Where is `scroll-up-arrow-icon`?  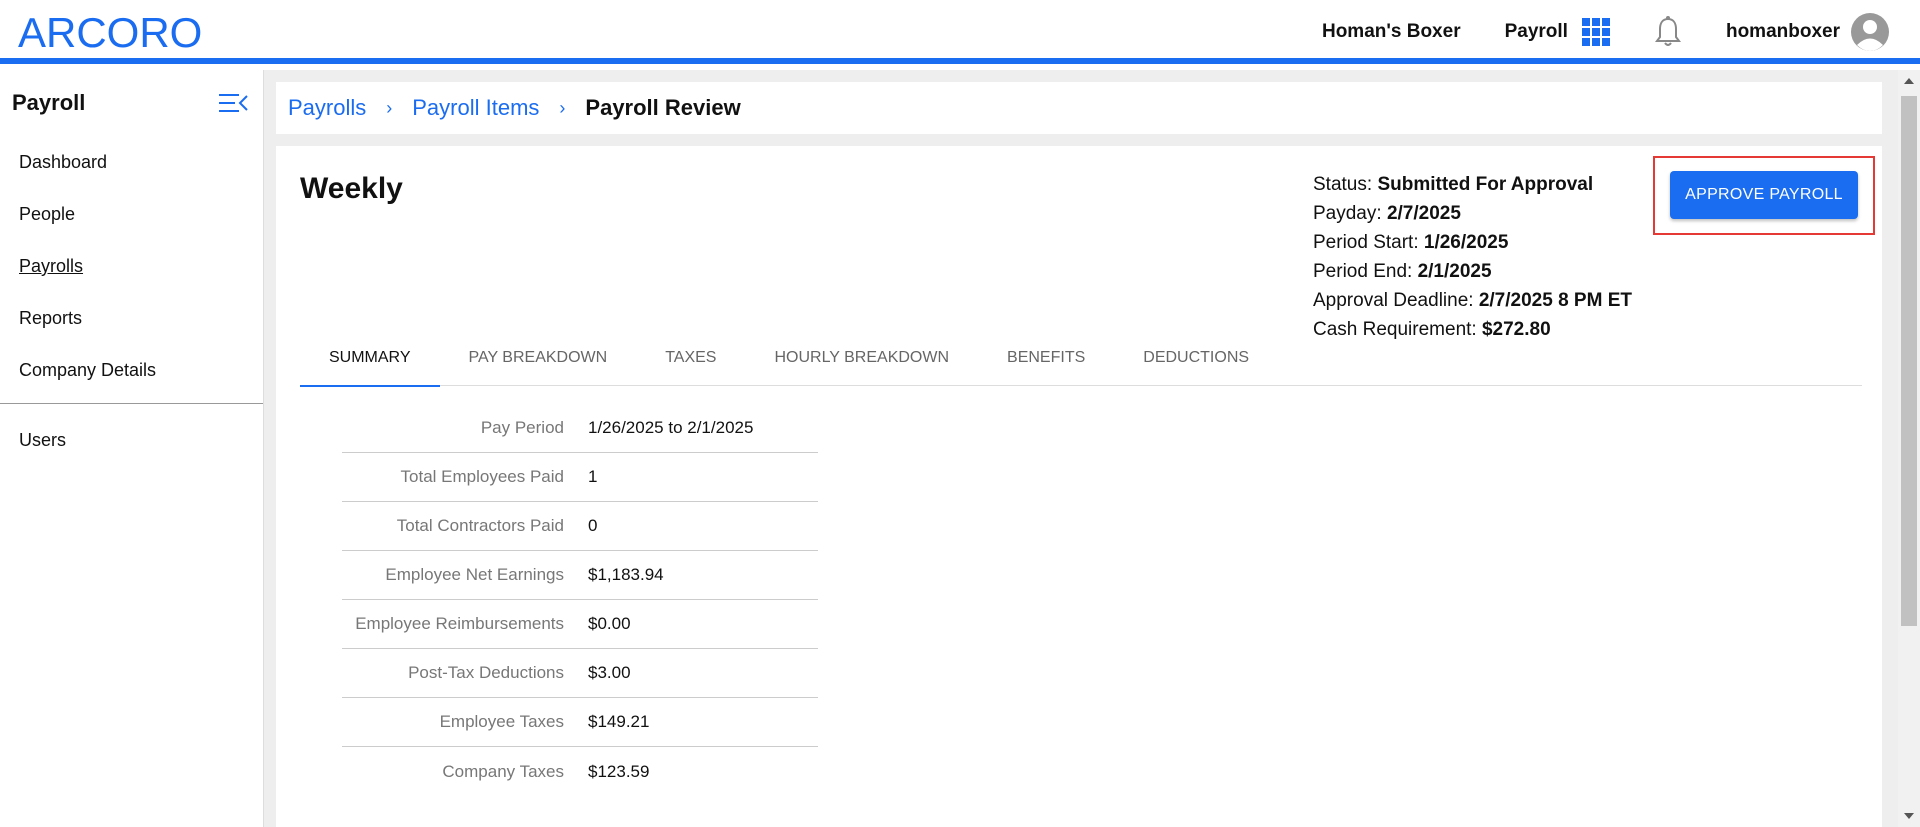
scroll-up-arrow-icon is located at coordinates (1909, 81).